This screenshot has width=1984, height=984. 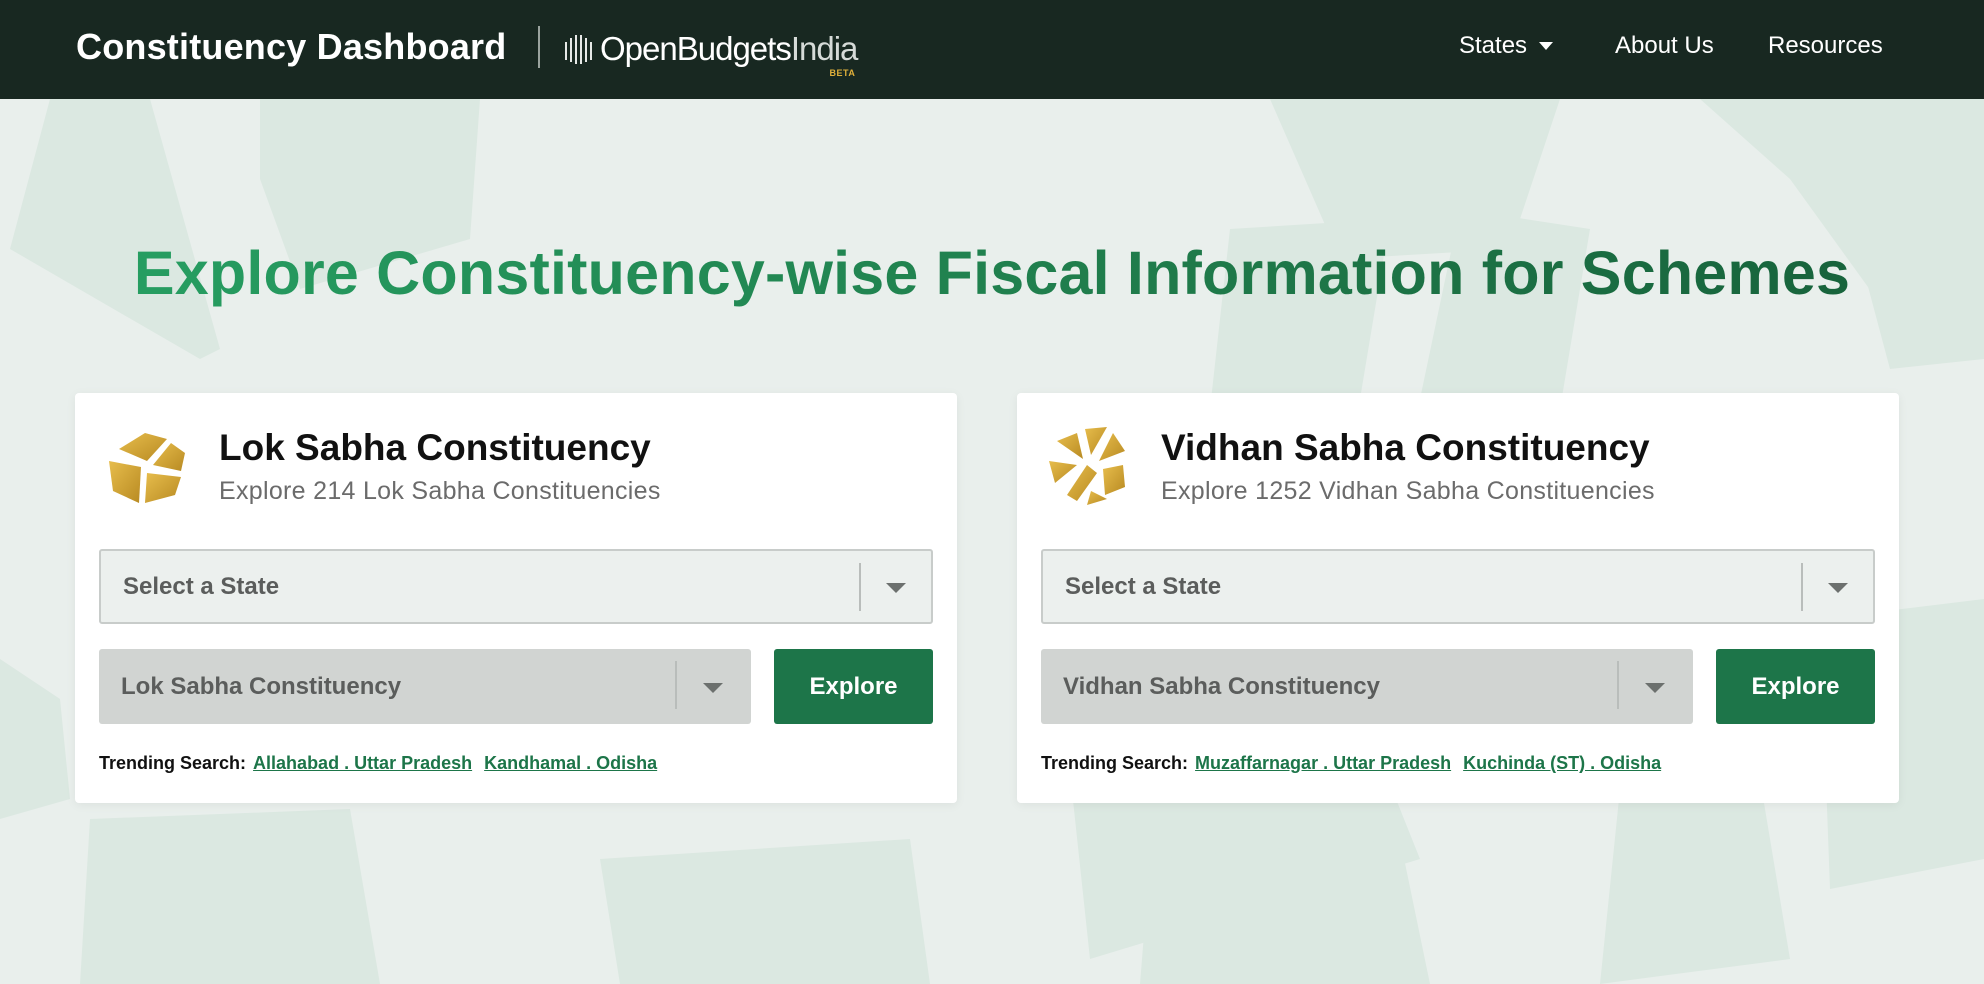 What do you see at coordinates (1562, 763) in the screenshot?
I see `trending-link: Kuchinda (ST) . Odisha` at bounding box center [1562, 763].